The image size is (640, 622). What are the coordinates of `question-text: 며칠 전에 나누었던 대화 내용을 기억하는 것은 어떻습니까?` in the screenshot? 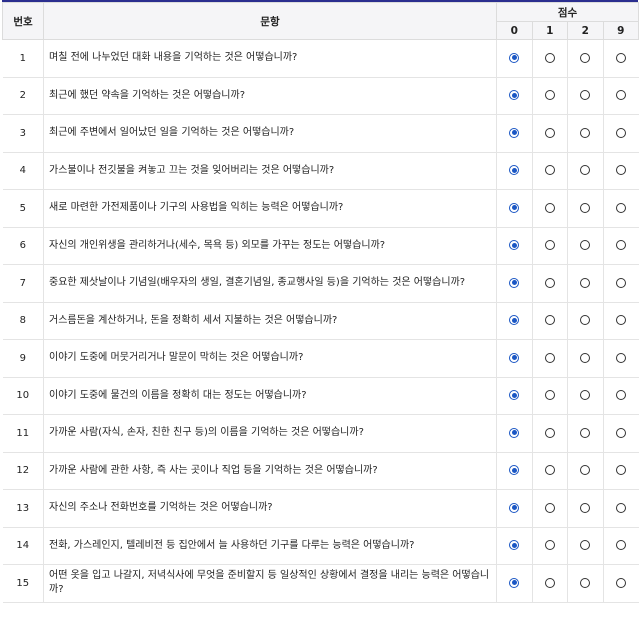 It's located at (270, 58).